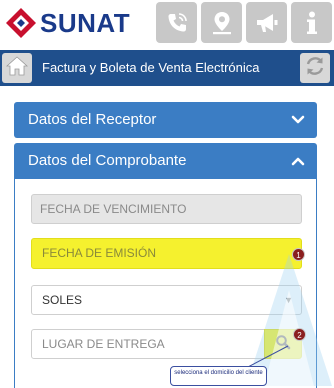 Image resolution: width=334 pixels, height=388 pixels. I want to click on fecha-emision-placeholder: FECHA DE EMISIÓN, so click(99, 253).